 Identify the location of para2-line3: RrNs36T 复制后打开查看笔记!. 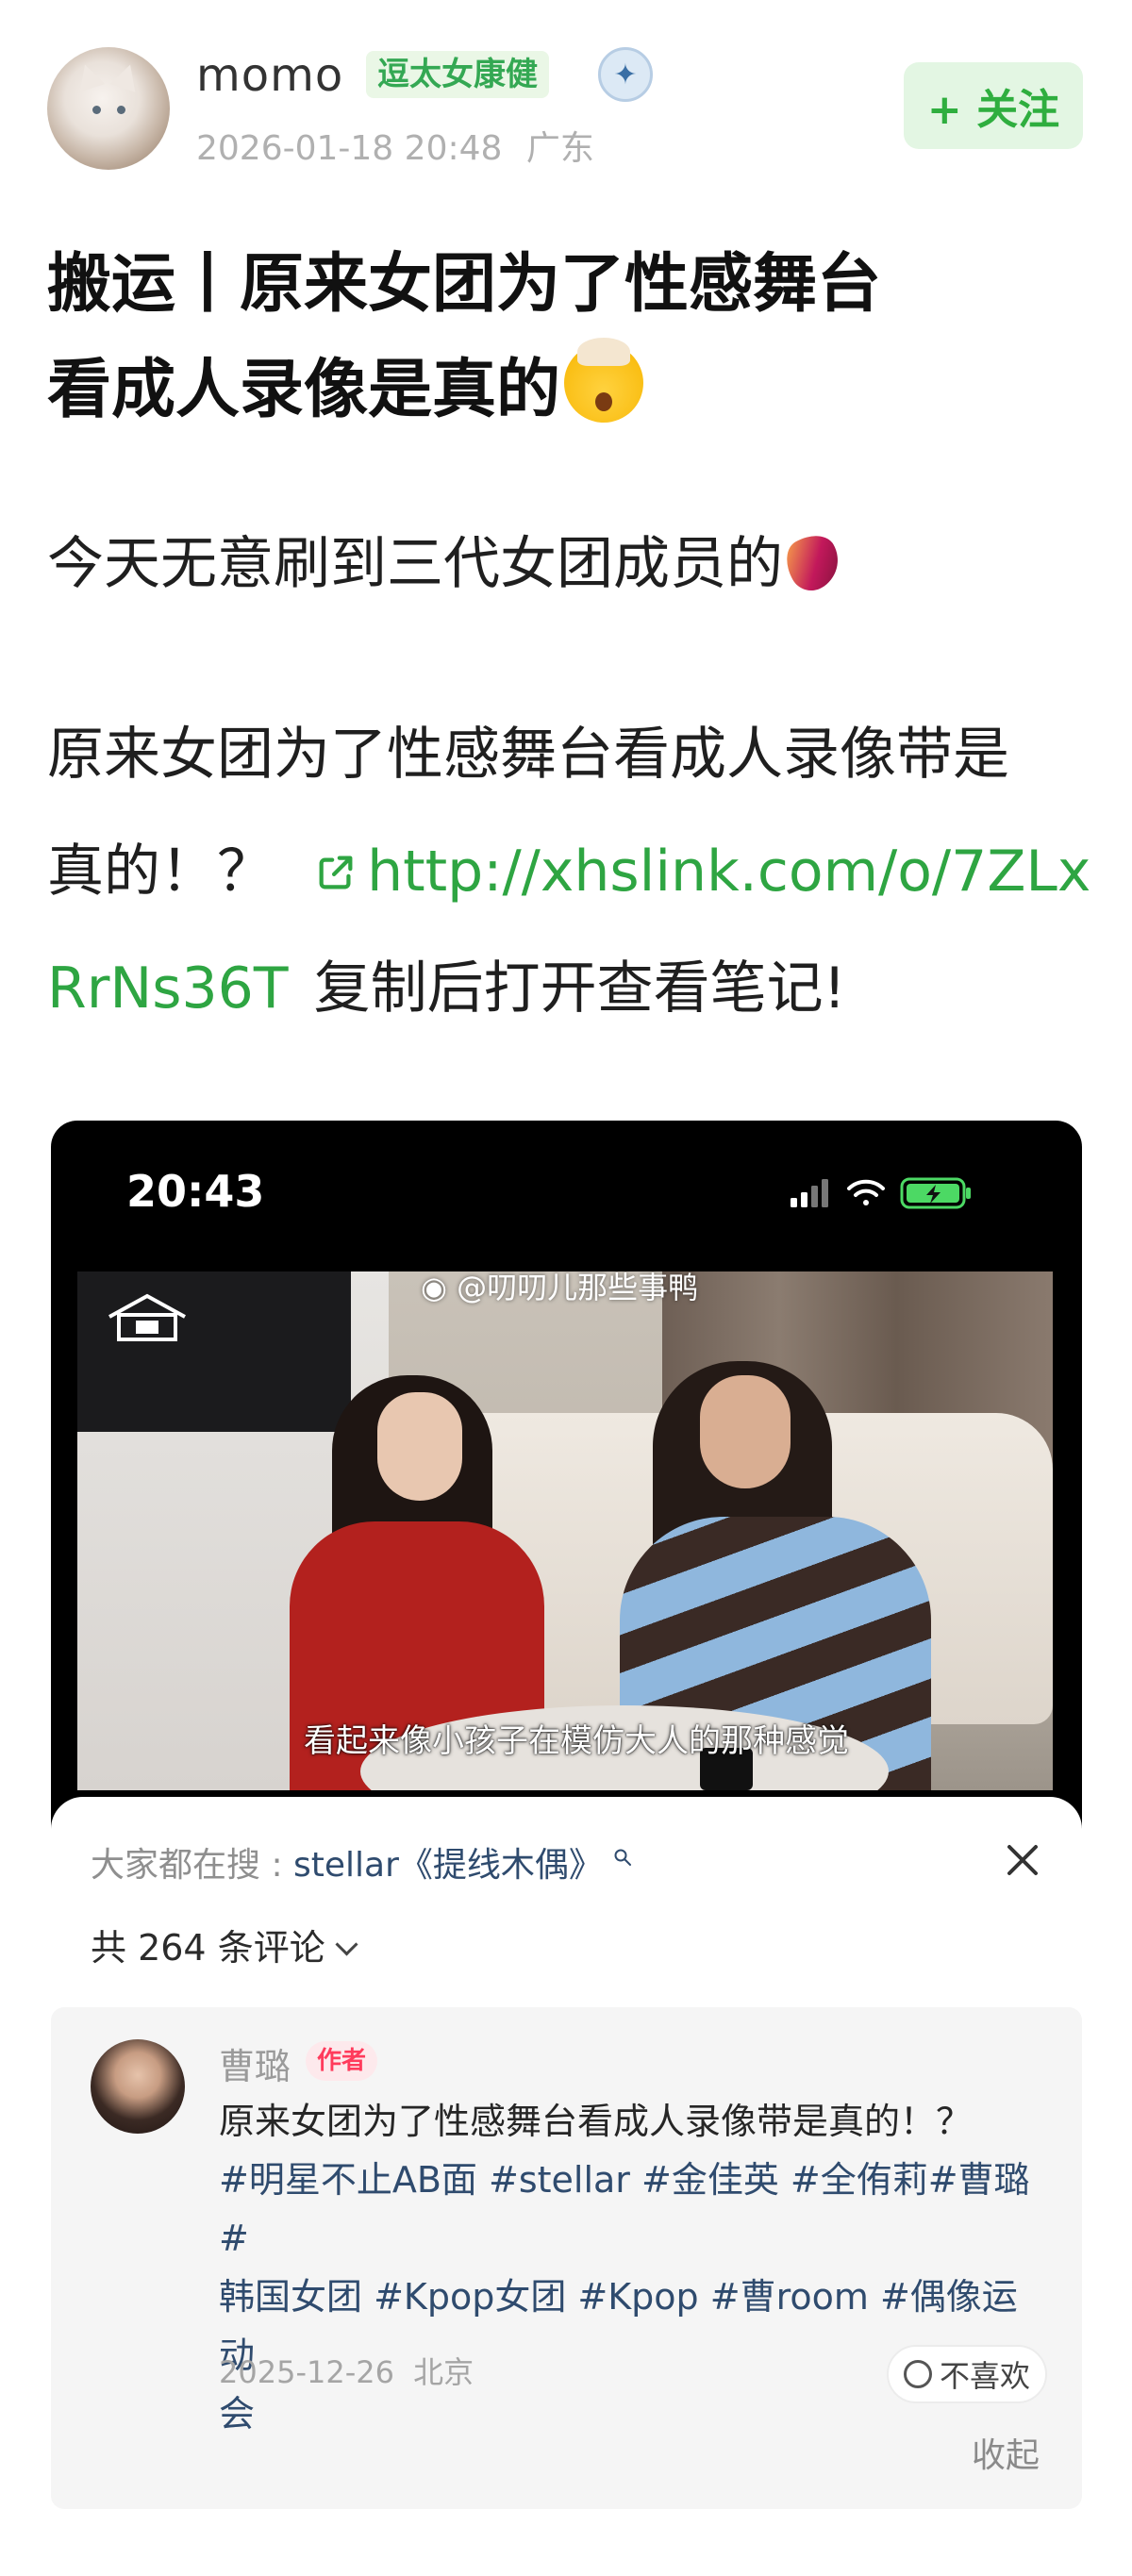
(575, 988).